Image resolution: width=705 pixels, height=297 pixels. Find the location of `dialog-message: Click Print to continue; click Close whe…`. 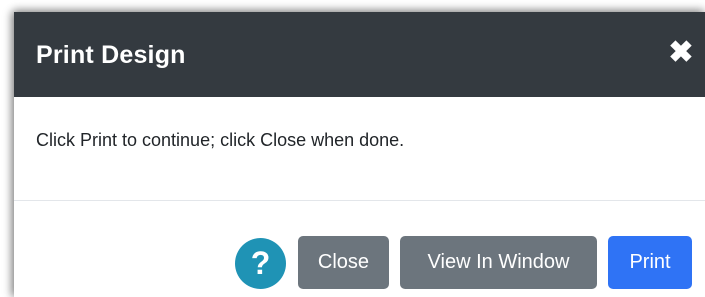

dialog-message: Click Print to continue; click Close whe… is located at coordinates (220, 140).